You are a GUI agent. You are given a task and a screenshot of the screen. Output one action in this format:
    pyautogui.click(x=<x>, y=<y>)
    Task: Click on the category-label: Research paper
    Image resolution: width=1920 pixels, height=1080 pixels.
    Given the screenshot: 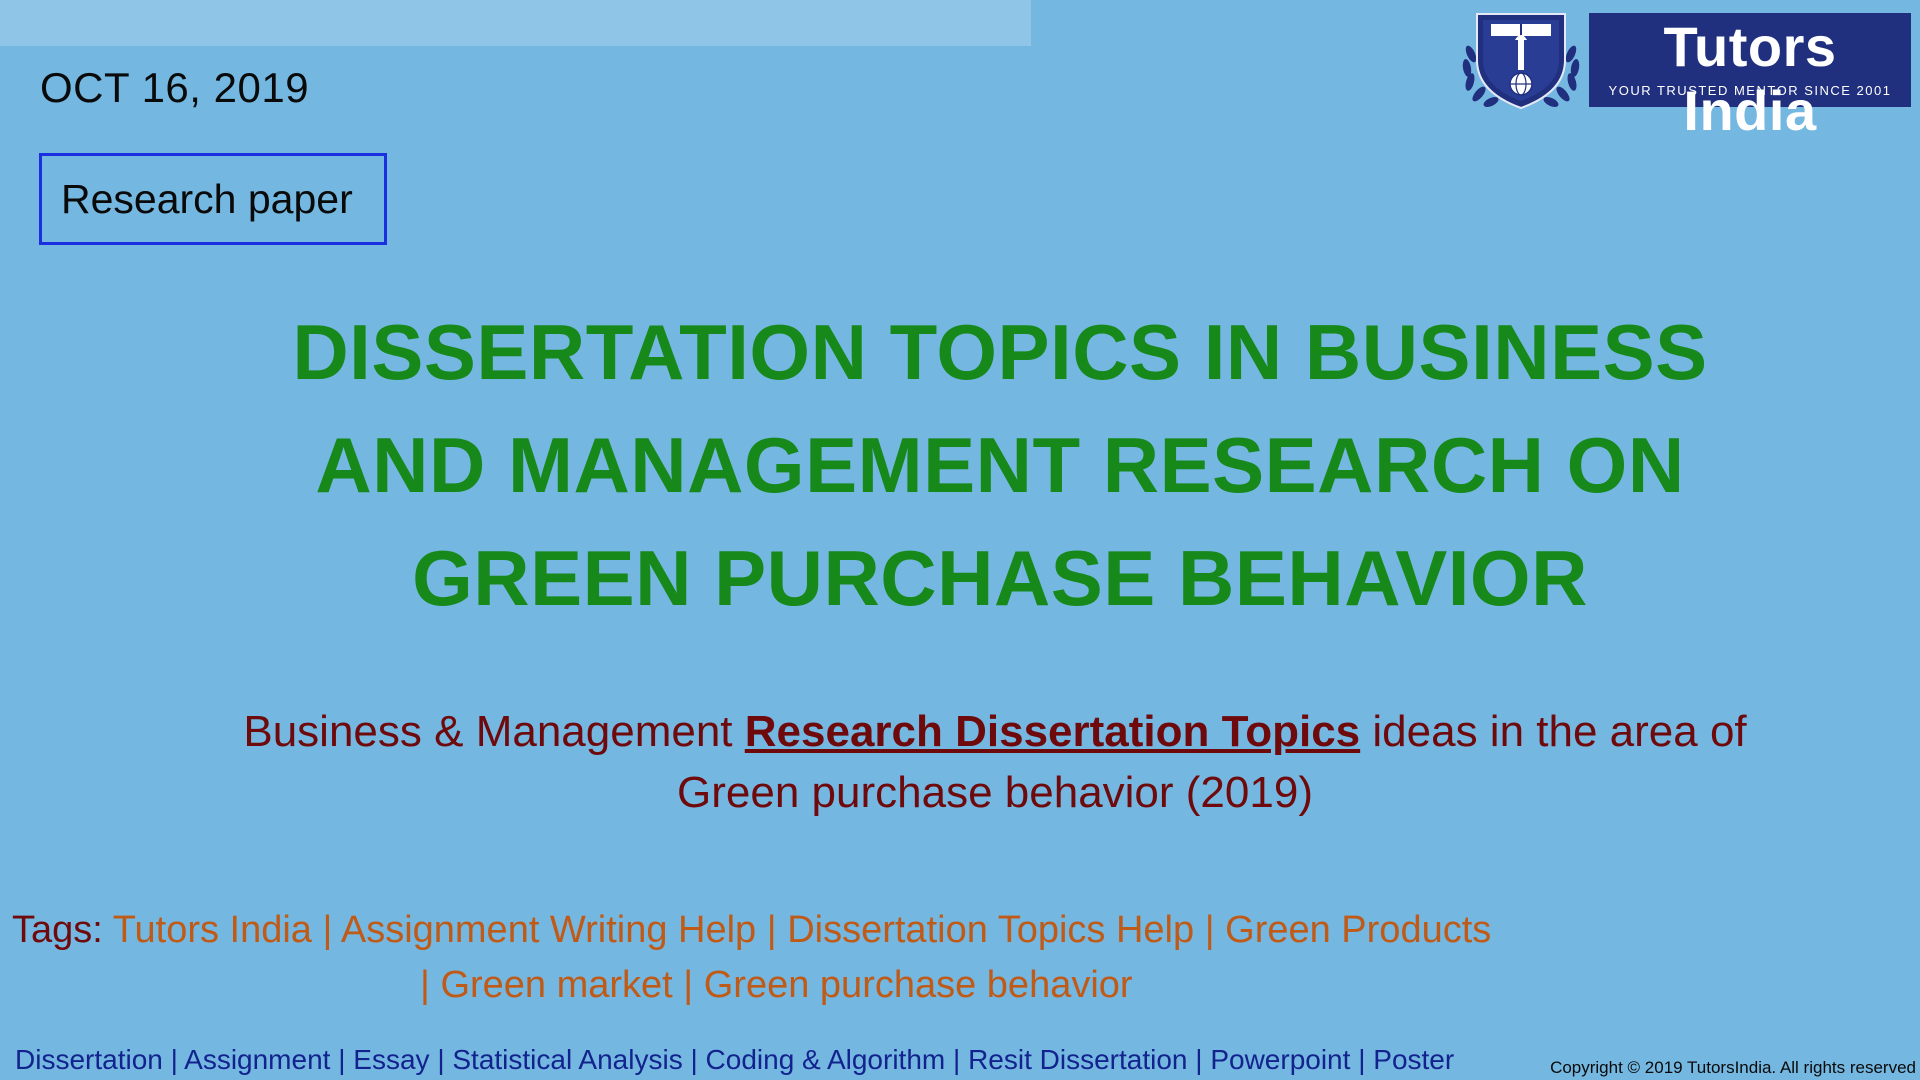 What is the action you would take?
    pyautogui.click(x=213, y=199)
    